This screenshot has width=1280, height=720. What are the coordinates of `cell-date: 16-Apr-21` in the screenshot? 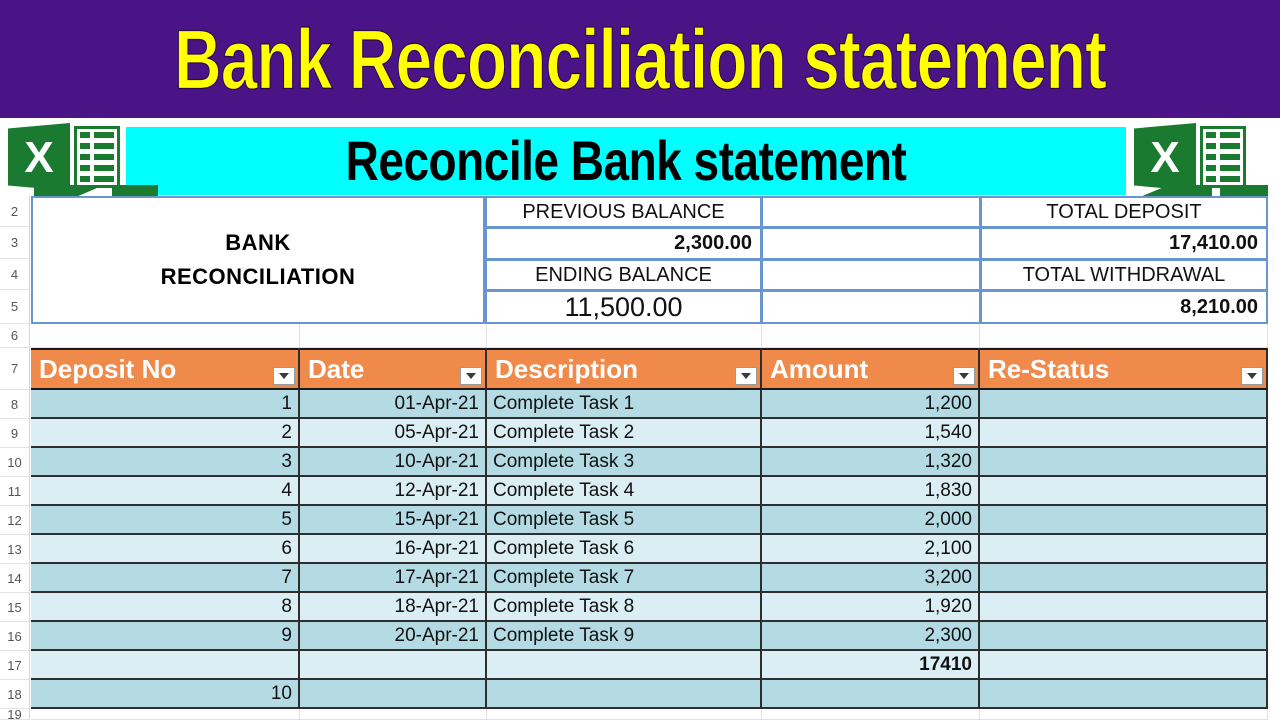 It's located at (393, 549).